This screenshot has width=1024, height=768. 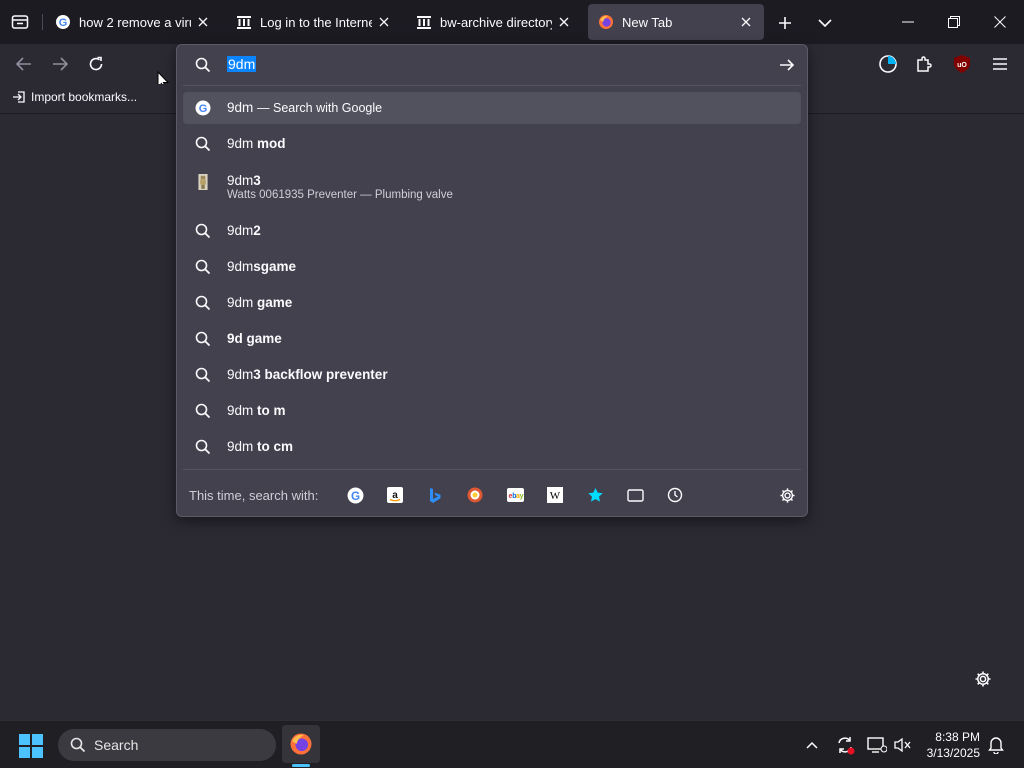 I want to click on clock-date: 3/13/2025, so click(x=953, y=753).